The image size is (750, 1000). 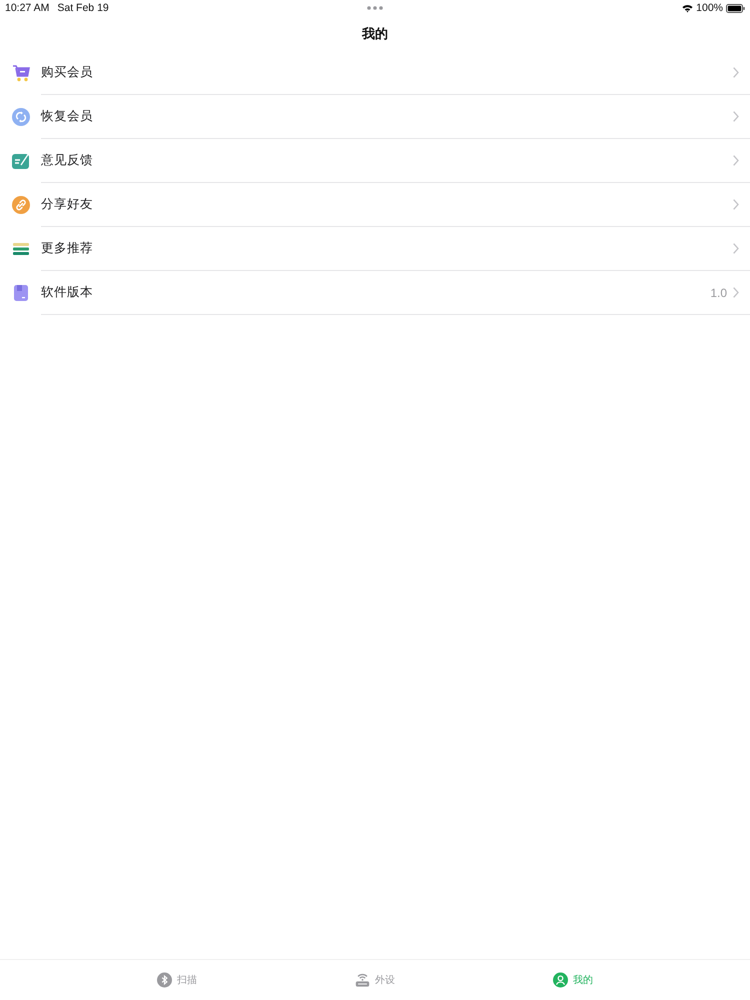 I want to click on status-date: Sat Feb 19, so click(x=83, y=8).